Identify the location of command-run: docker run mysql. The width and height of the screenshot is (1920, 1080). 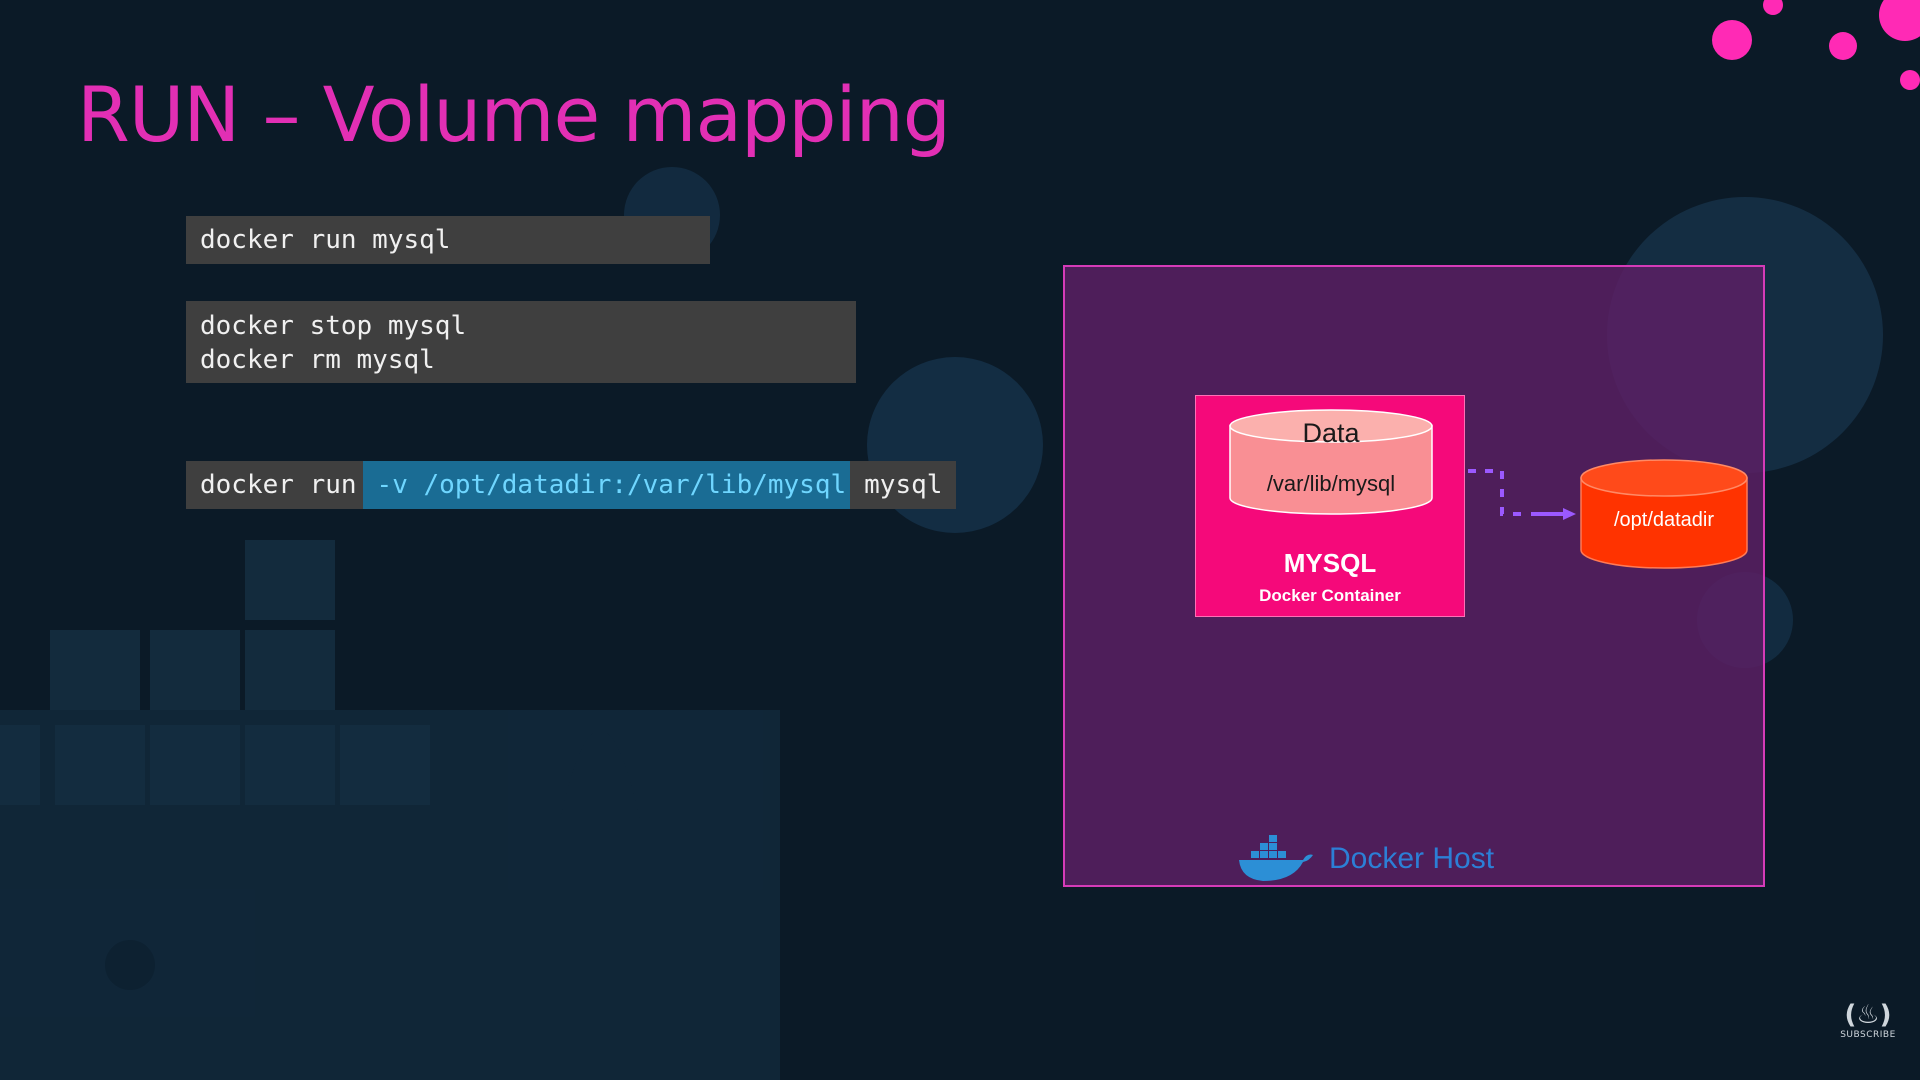
(325, 240).